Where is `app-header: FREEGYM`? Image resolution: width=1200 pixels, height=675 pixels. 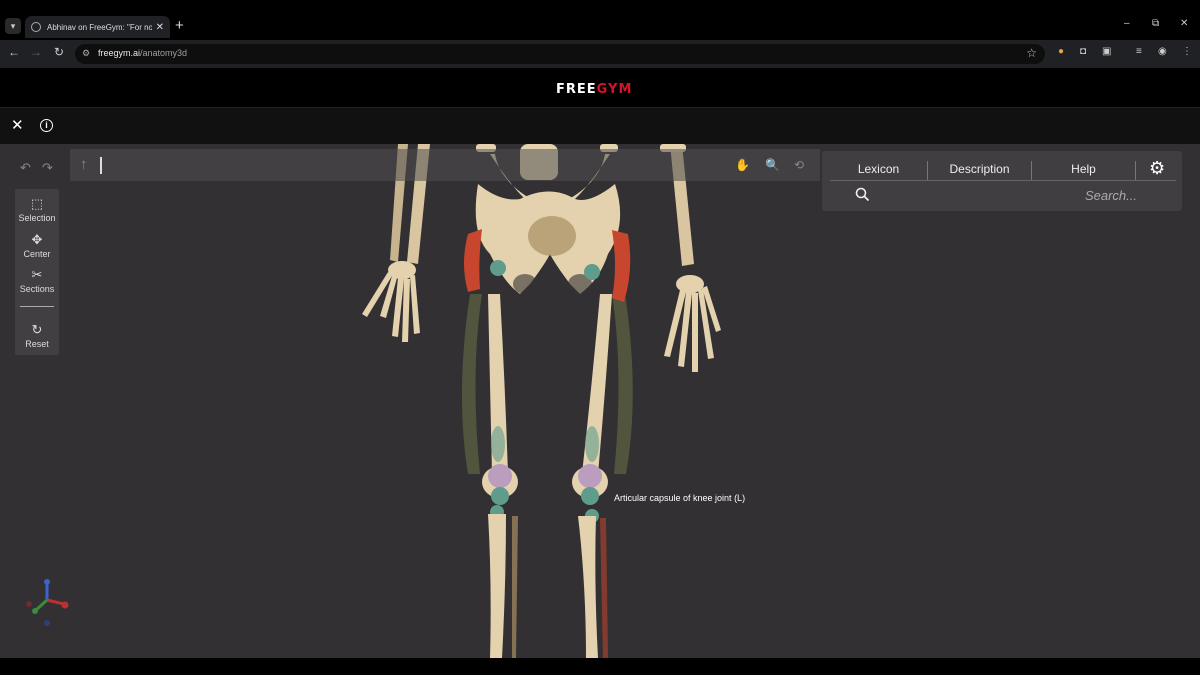 app-header: FREEGYM is located at coordinates (600, 88).